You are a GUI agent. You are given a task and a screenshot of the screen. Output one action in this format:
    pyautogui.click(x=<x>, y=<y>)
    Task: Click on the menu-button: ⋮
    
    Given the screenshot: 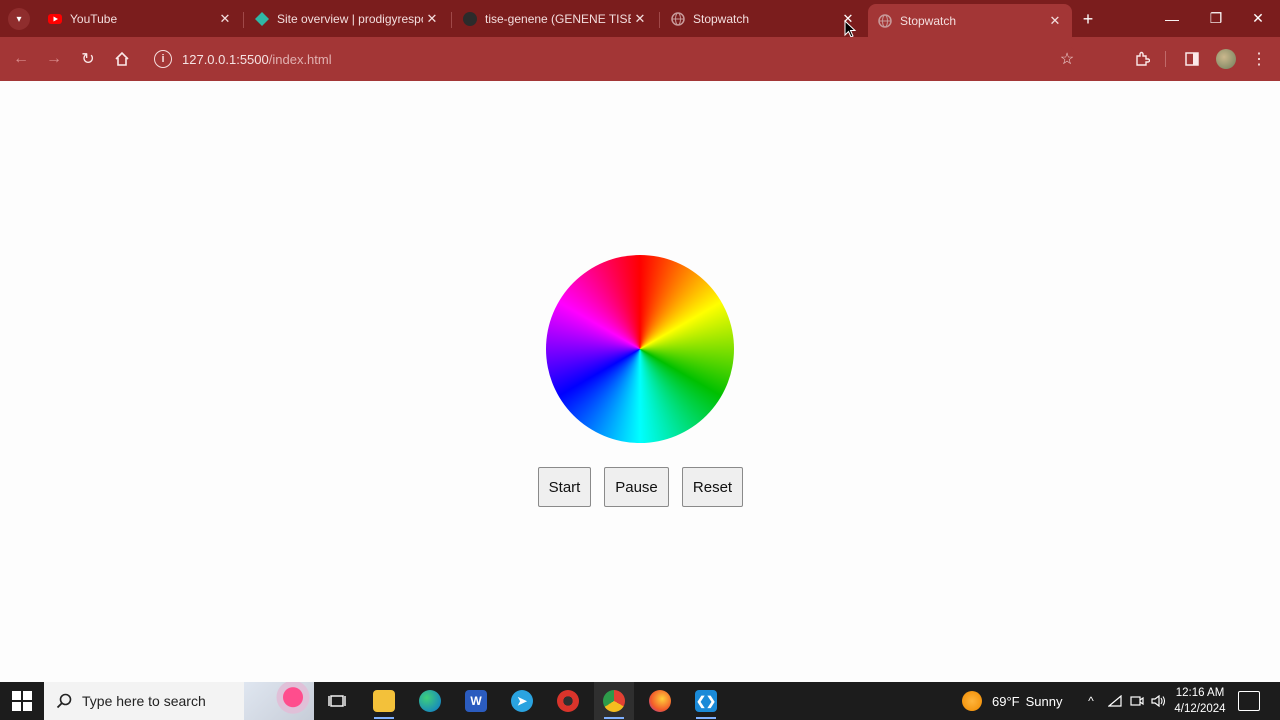 What is the action you would take?
    pyautogui.click(x=1259, y=59)
    